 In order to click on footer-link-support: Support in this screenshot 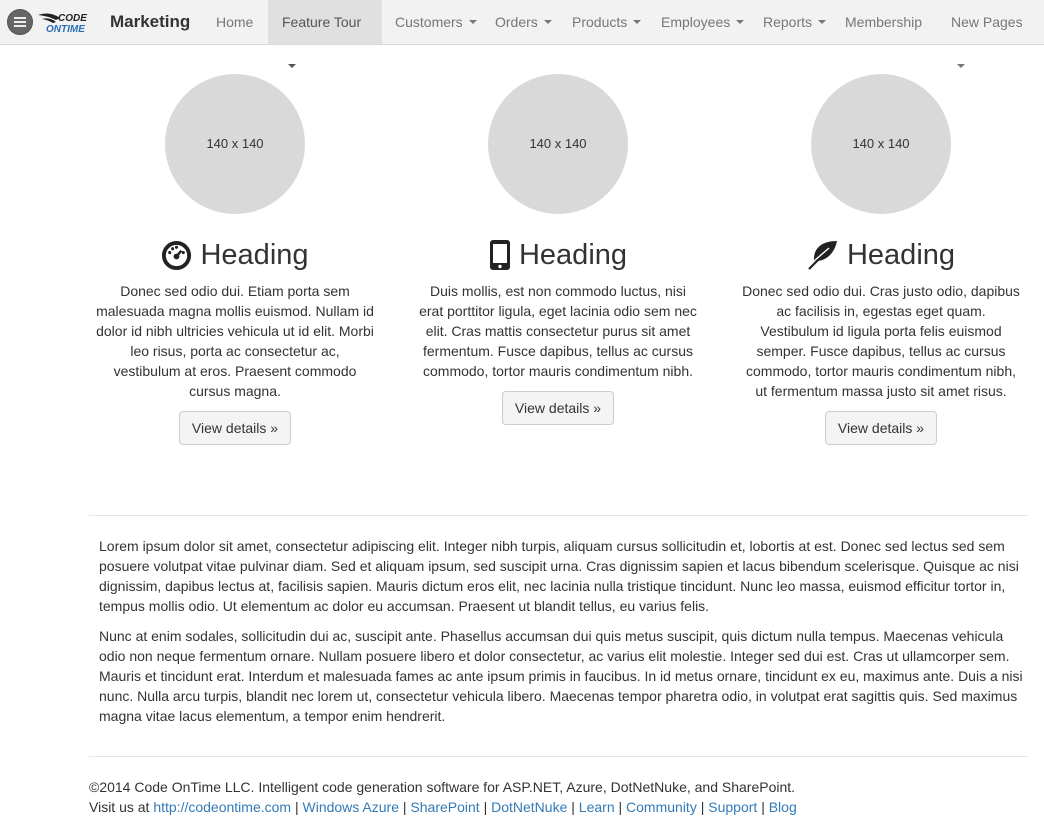, I will do `click(732, 807)`.